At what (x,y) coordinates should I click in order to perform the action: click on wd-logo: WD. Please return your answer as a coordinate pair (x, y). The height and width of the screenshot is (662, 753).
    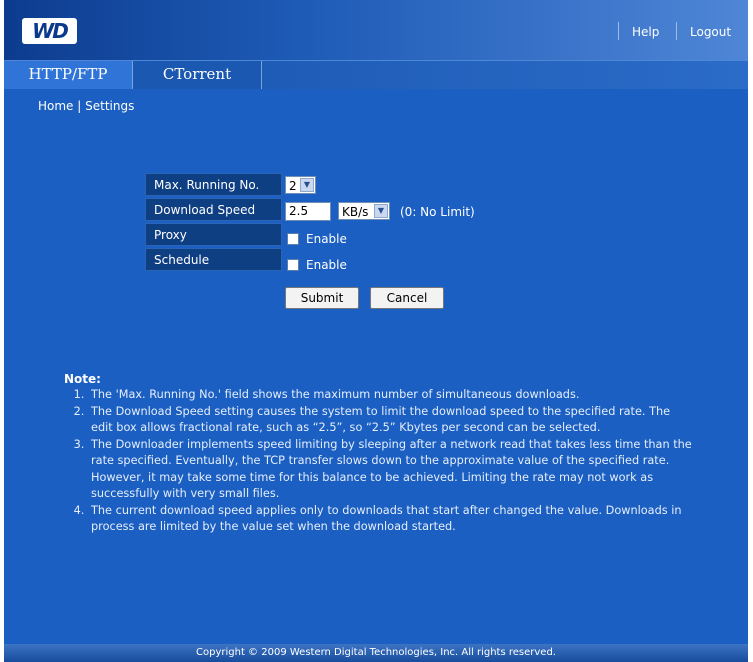
    Looking at the image, I should click on (49, 31).